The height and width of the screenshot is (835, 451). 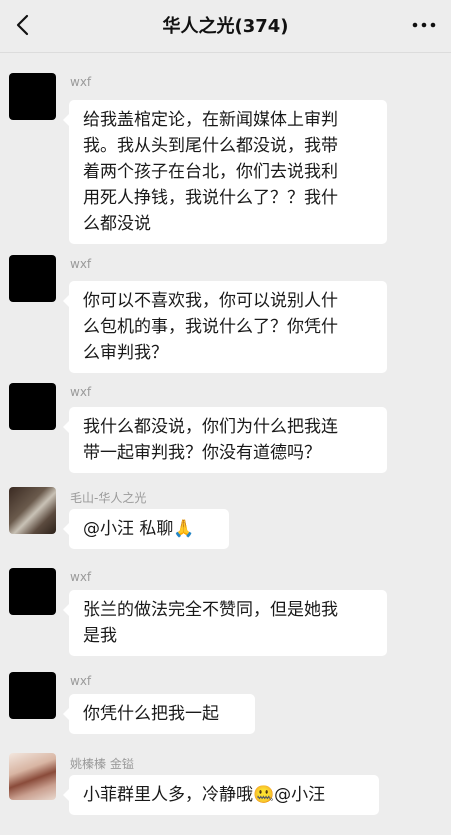 What do you see at coordinates (424, 25) in the screenshot?
I see `more-dots-icon` at bounding box center [424, 25].